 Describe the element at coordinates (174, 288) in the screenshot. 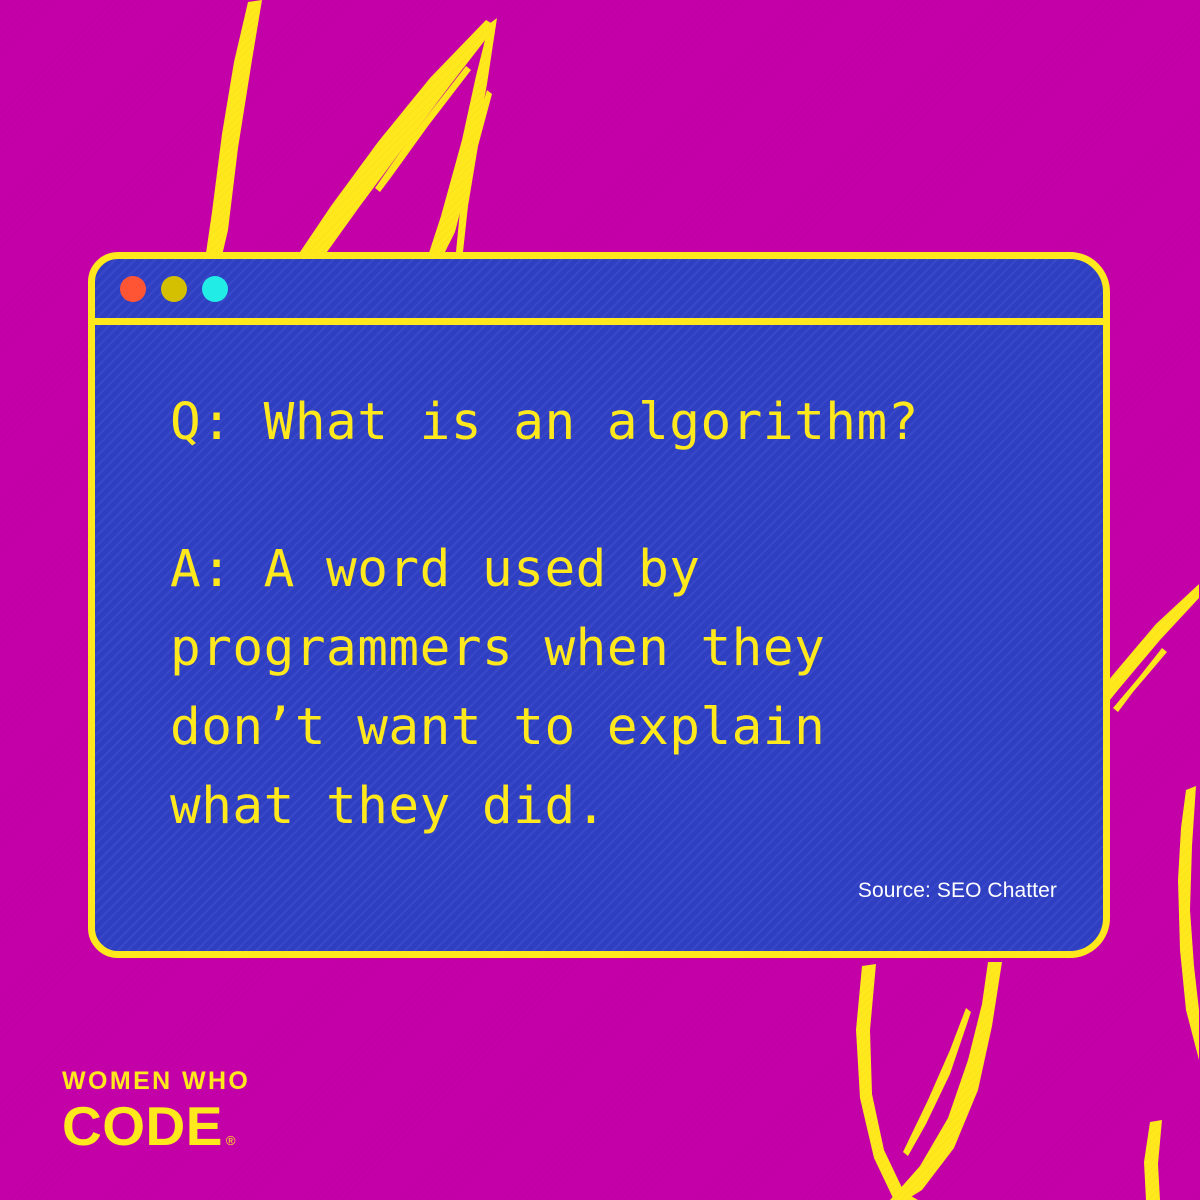

I see `minimize-dot` at that location.